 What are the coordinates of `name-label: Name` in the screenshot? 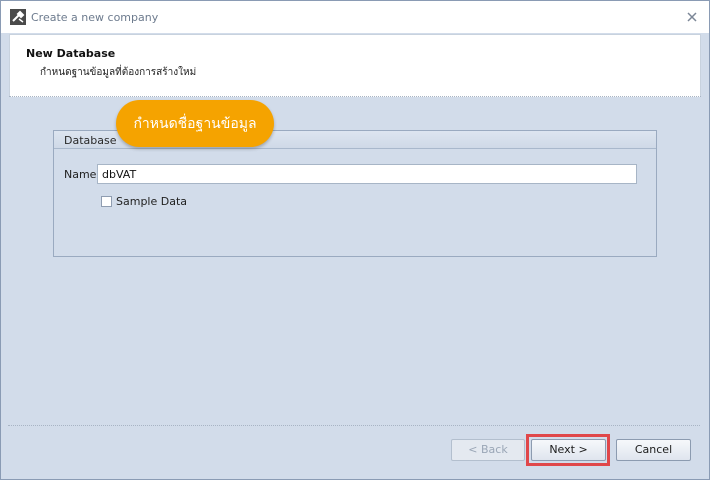 It's located at (80, 174).